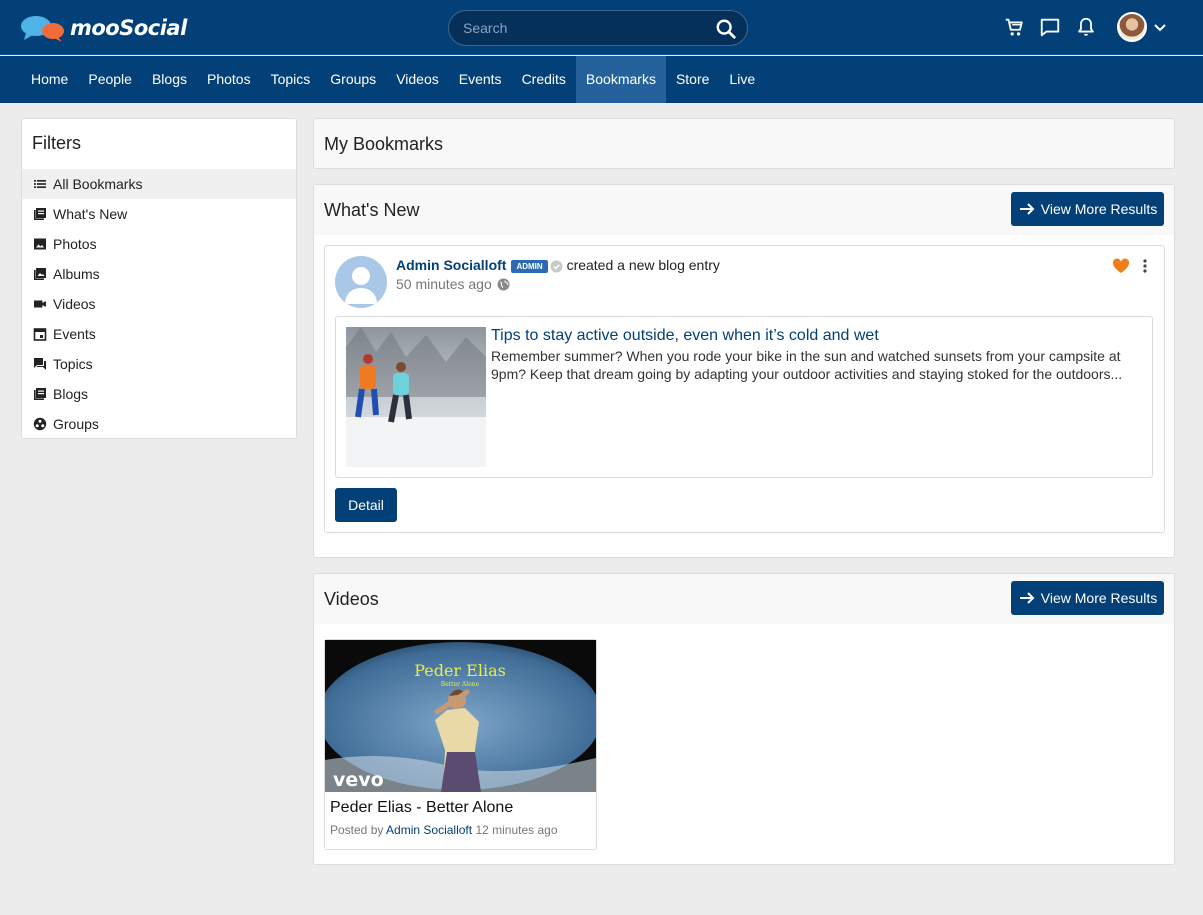  I want to click on filter-photos: Photos, so click(159, 244).